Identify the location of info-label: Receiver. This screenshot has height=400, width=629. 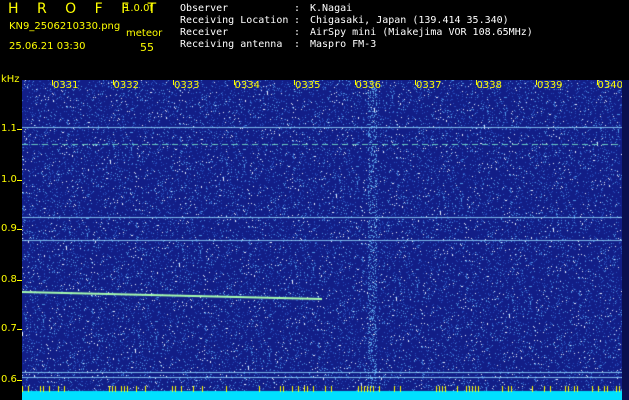
(204, 32).